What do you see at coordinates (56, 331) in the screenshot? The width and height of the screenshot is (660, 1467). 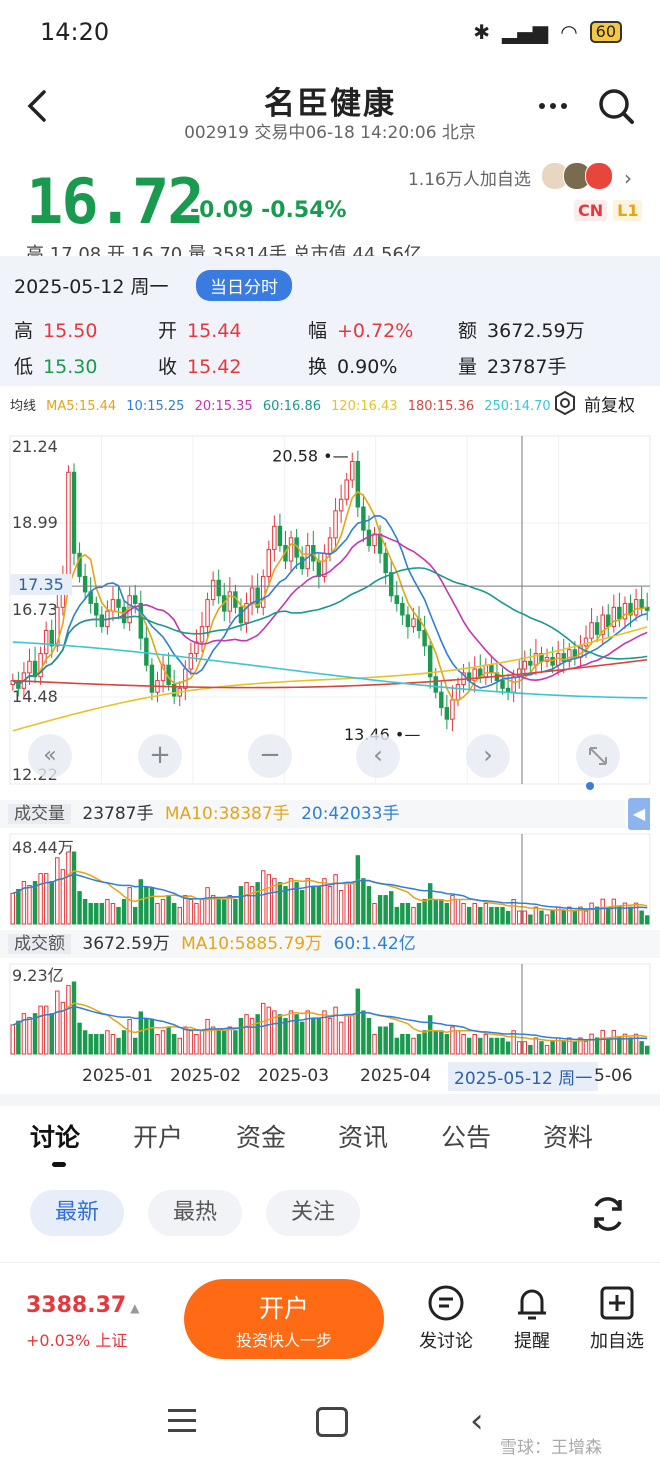 I see `stat-high: 高 15.50` at bounding box center [56, 331].